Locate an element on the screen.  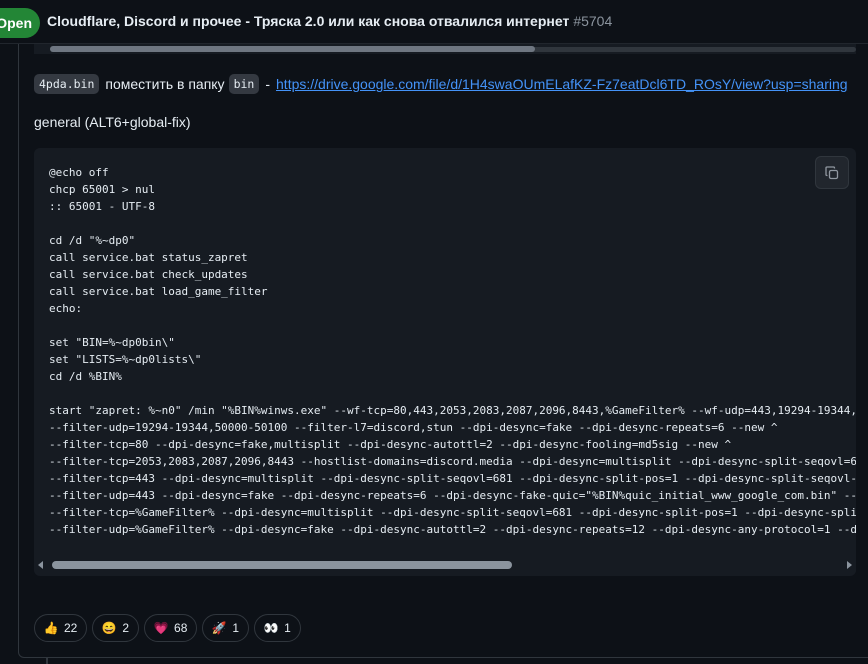
file-name-code: 4pda.bin is located at coordinates (67, 84).